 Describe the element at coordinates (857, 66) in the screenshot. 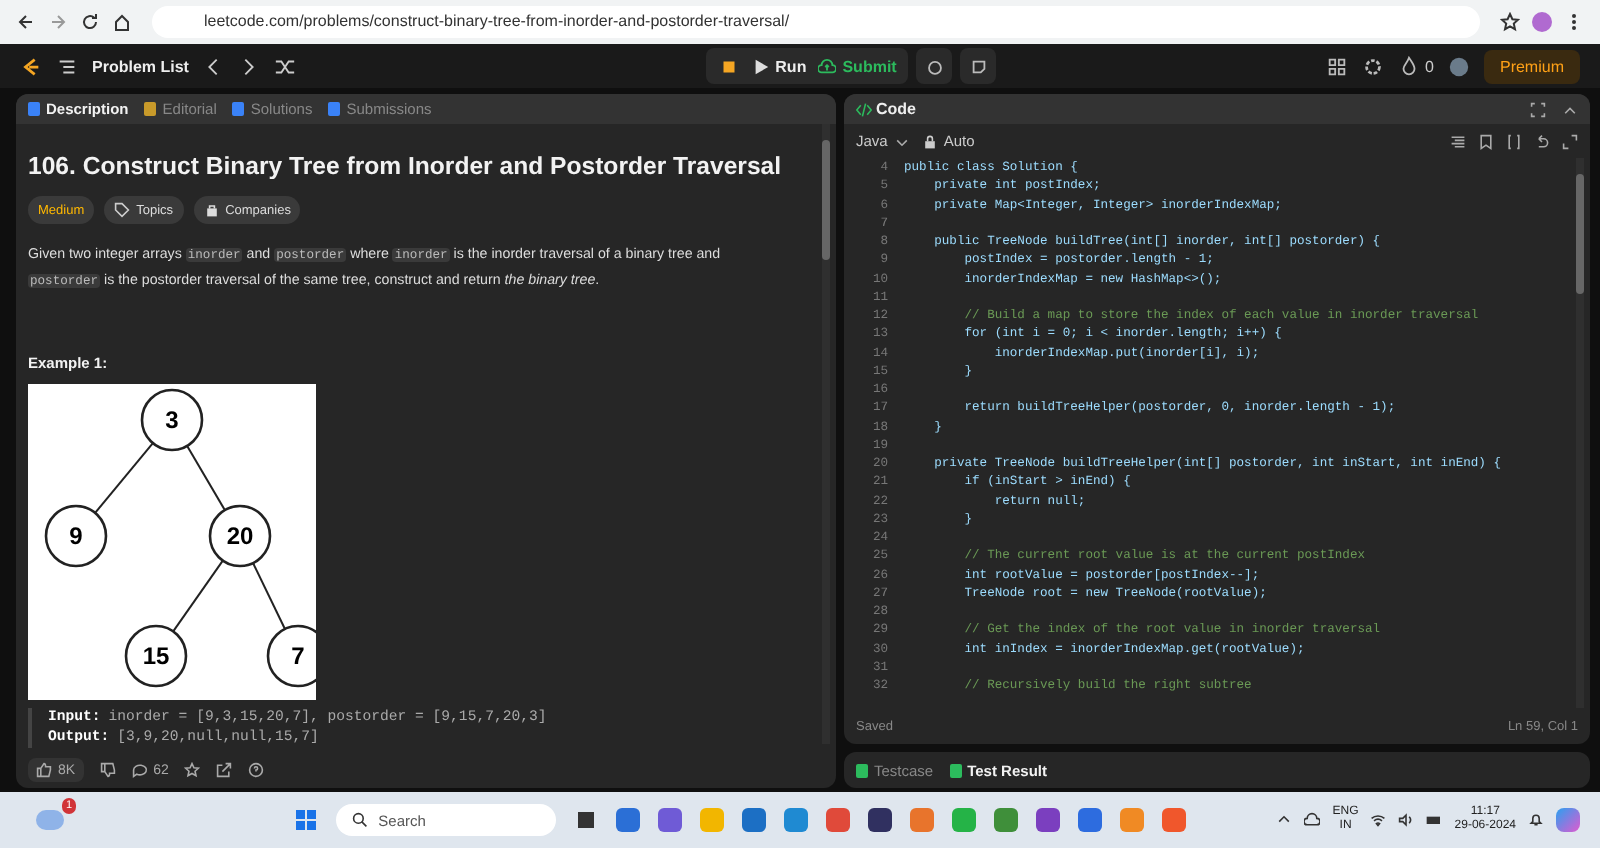

I see `submit-button: Submit` at that location.